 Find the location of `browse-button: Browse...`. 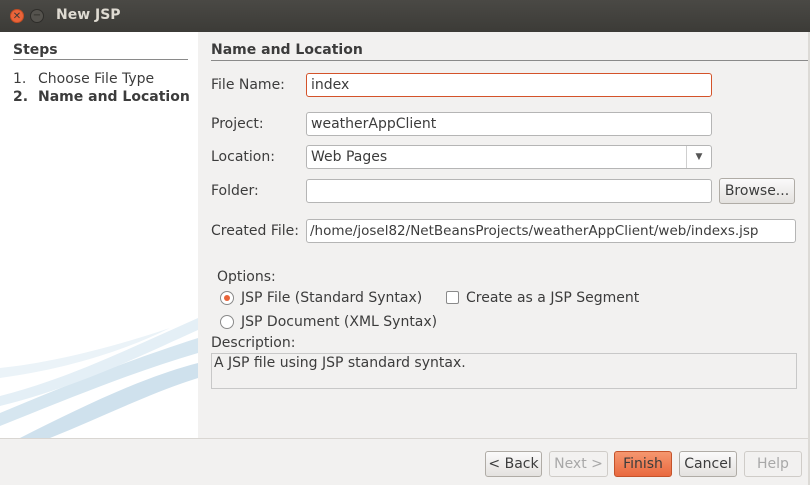

browse-button: Browse... is located at coordinates (757, 191).